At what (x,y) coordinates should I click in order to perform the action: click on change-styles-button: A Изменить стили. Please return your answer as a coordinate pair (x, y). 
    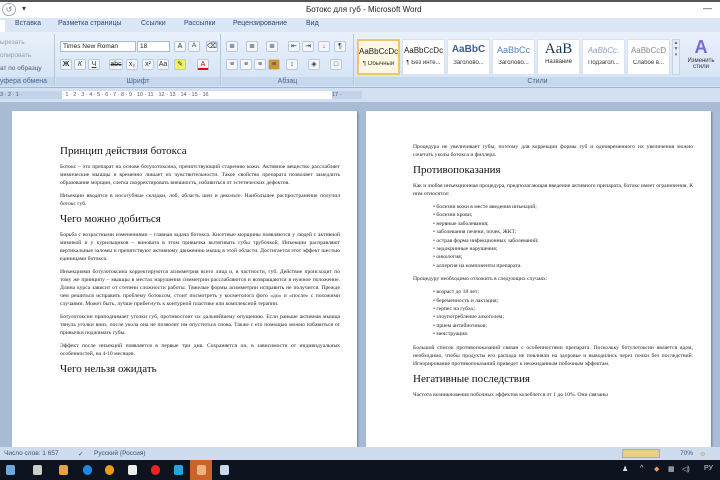
    Looking at the image, I should click on (701, 53).